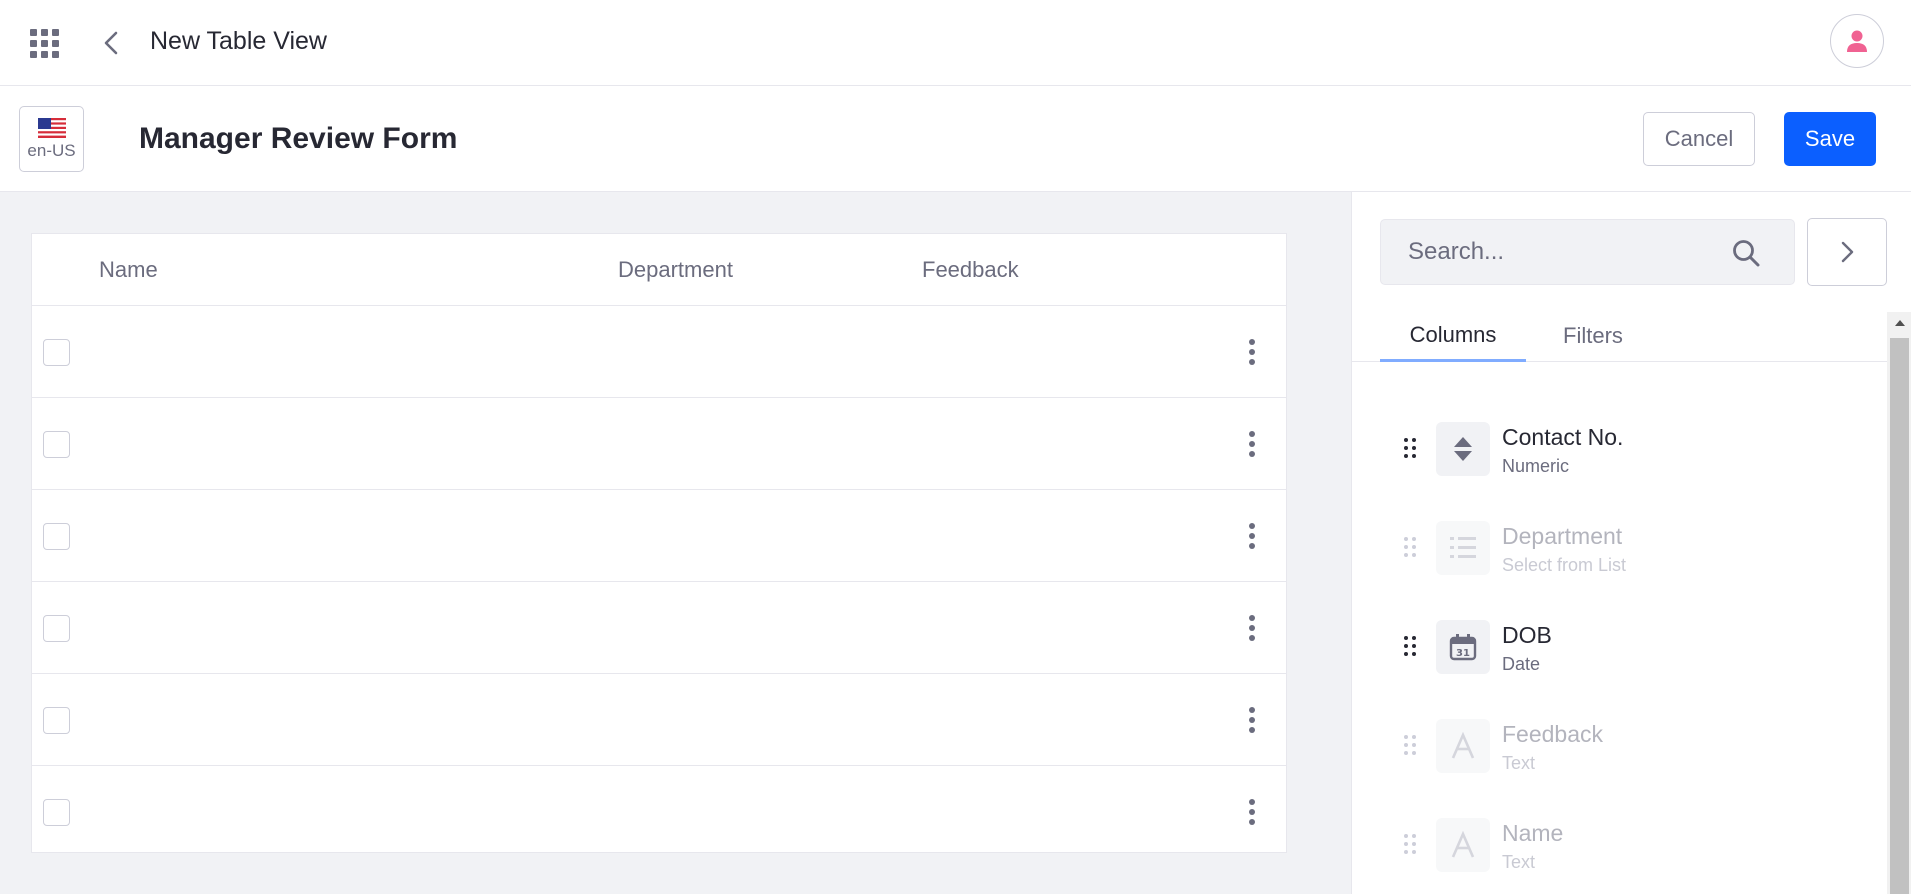 This screenshot has width=1911, height=894. I want to click on tab-columns: Columns, so click(1453, 336).